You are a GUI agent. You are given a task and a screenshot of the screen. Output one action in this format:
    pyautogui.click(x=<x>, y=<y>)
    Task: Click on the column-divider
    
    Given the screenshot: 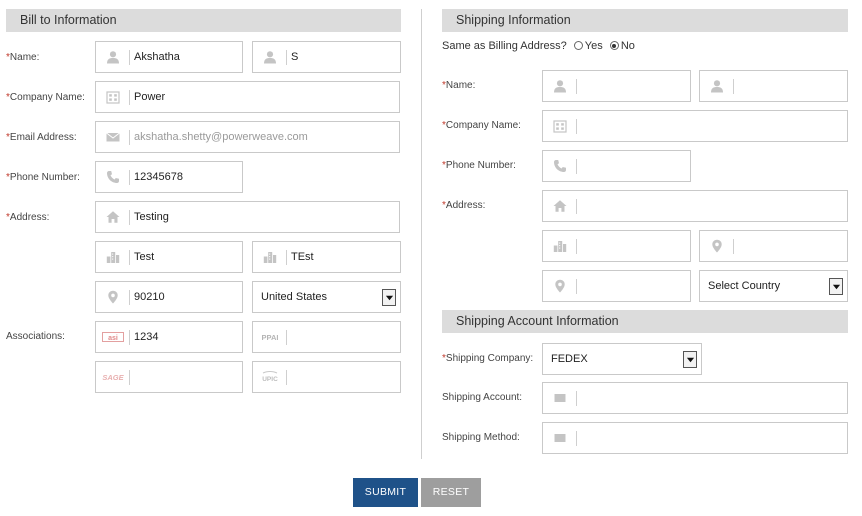 What is the action you would take?
    pyautogui.click(x=421, y=234)
    